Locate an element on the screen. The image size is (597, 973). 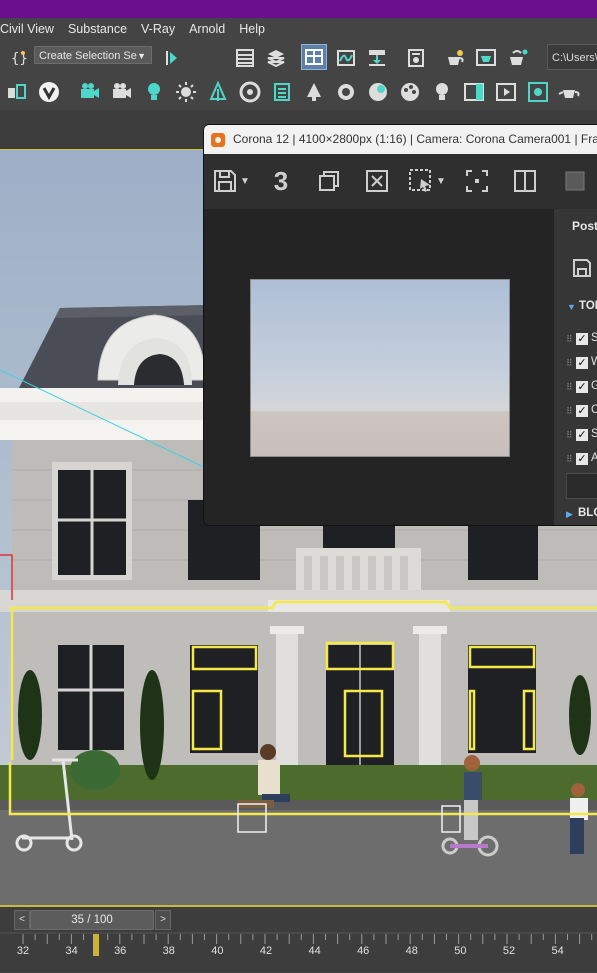
vray-fur-icon is located at coordinates (218, 92).